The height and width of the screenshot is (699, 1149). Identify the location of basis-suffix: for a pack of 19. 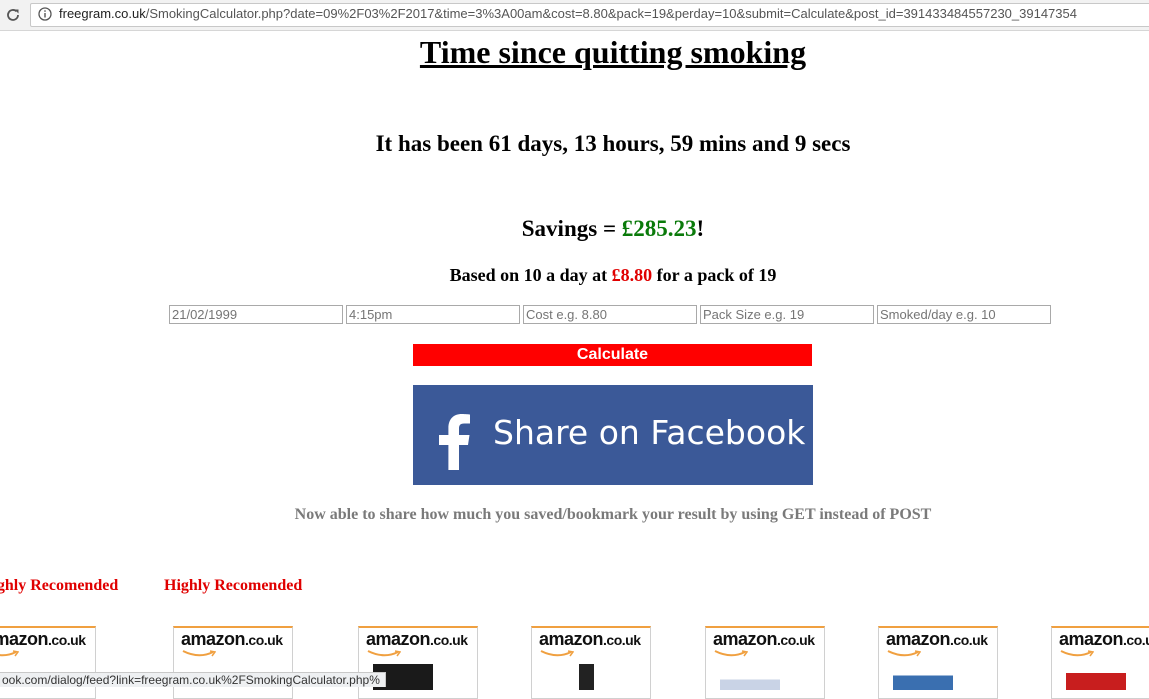
(714, 275).